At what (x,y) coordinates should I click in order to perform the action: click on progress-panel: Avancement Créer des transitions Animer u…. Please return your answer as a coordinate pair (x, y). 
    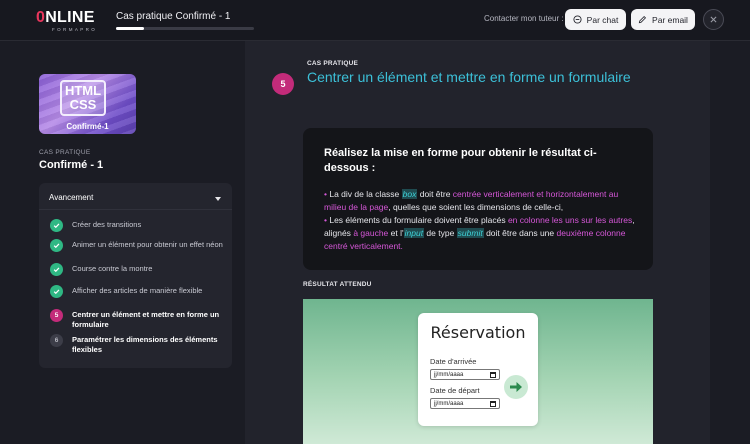
    Looking at the image, I should click on (135, 275).